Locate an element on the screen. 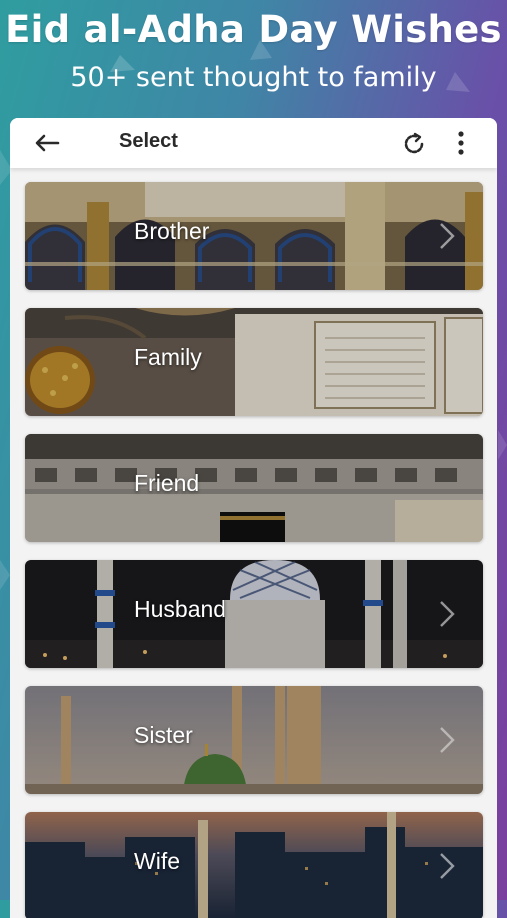 This screenshot has width=507, height=918. arrow-left-icon is located at coordinates (47, 143).